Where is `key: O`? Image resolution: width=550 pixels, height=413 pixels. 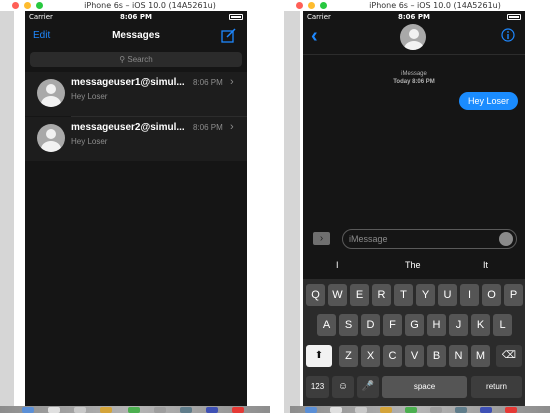
key: O is located at coordinates (491, 295).